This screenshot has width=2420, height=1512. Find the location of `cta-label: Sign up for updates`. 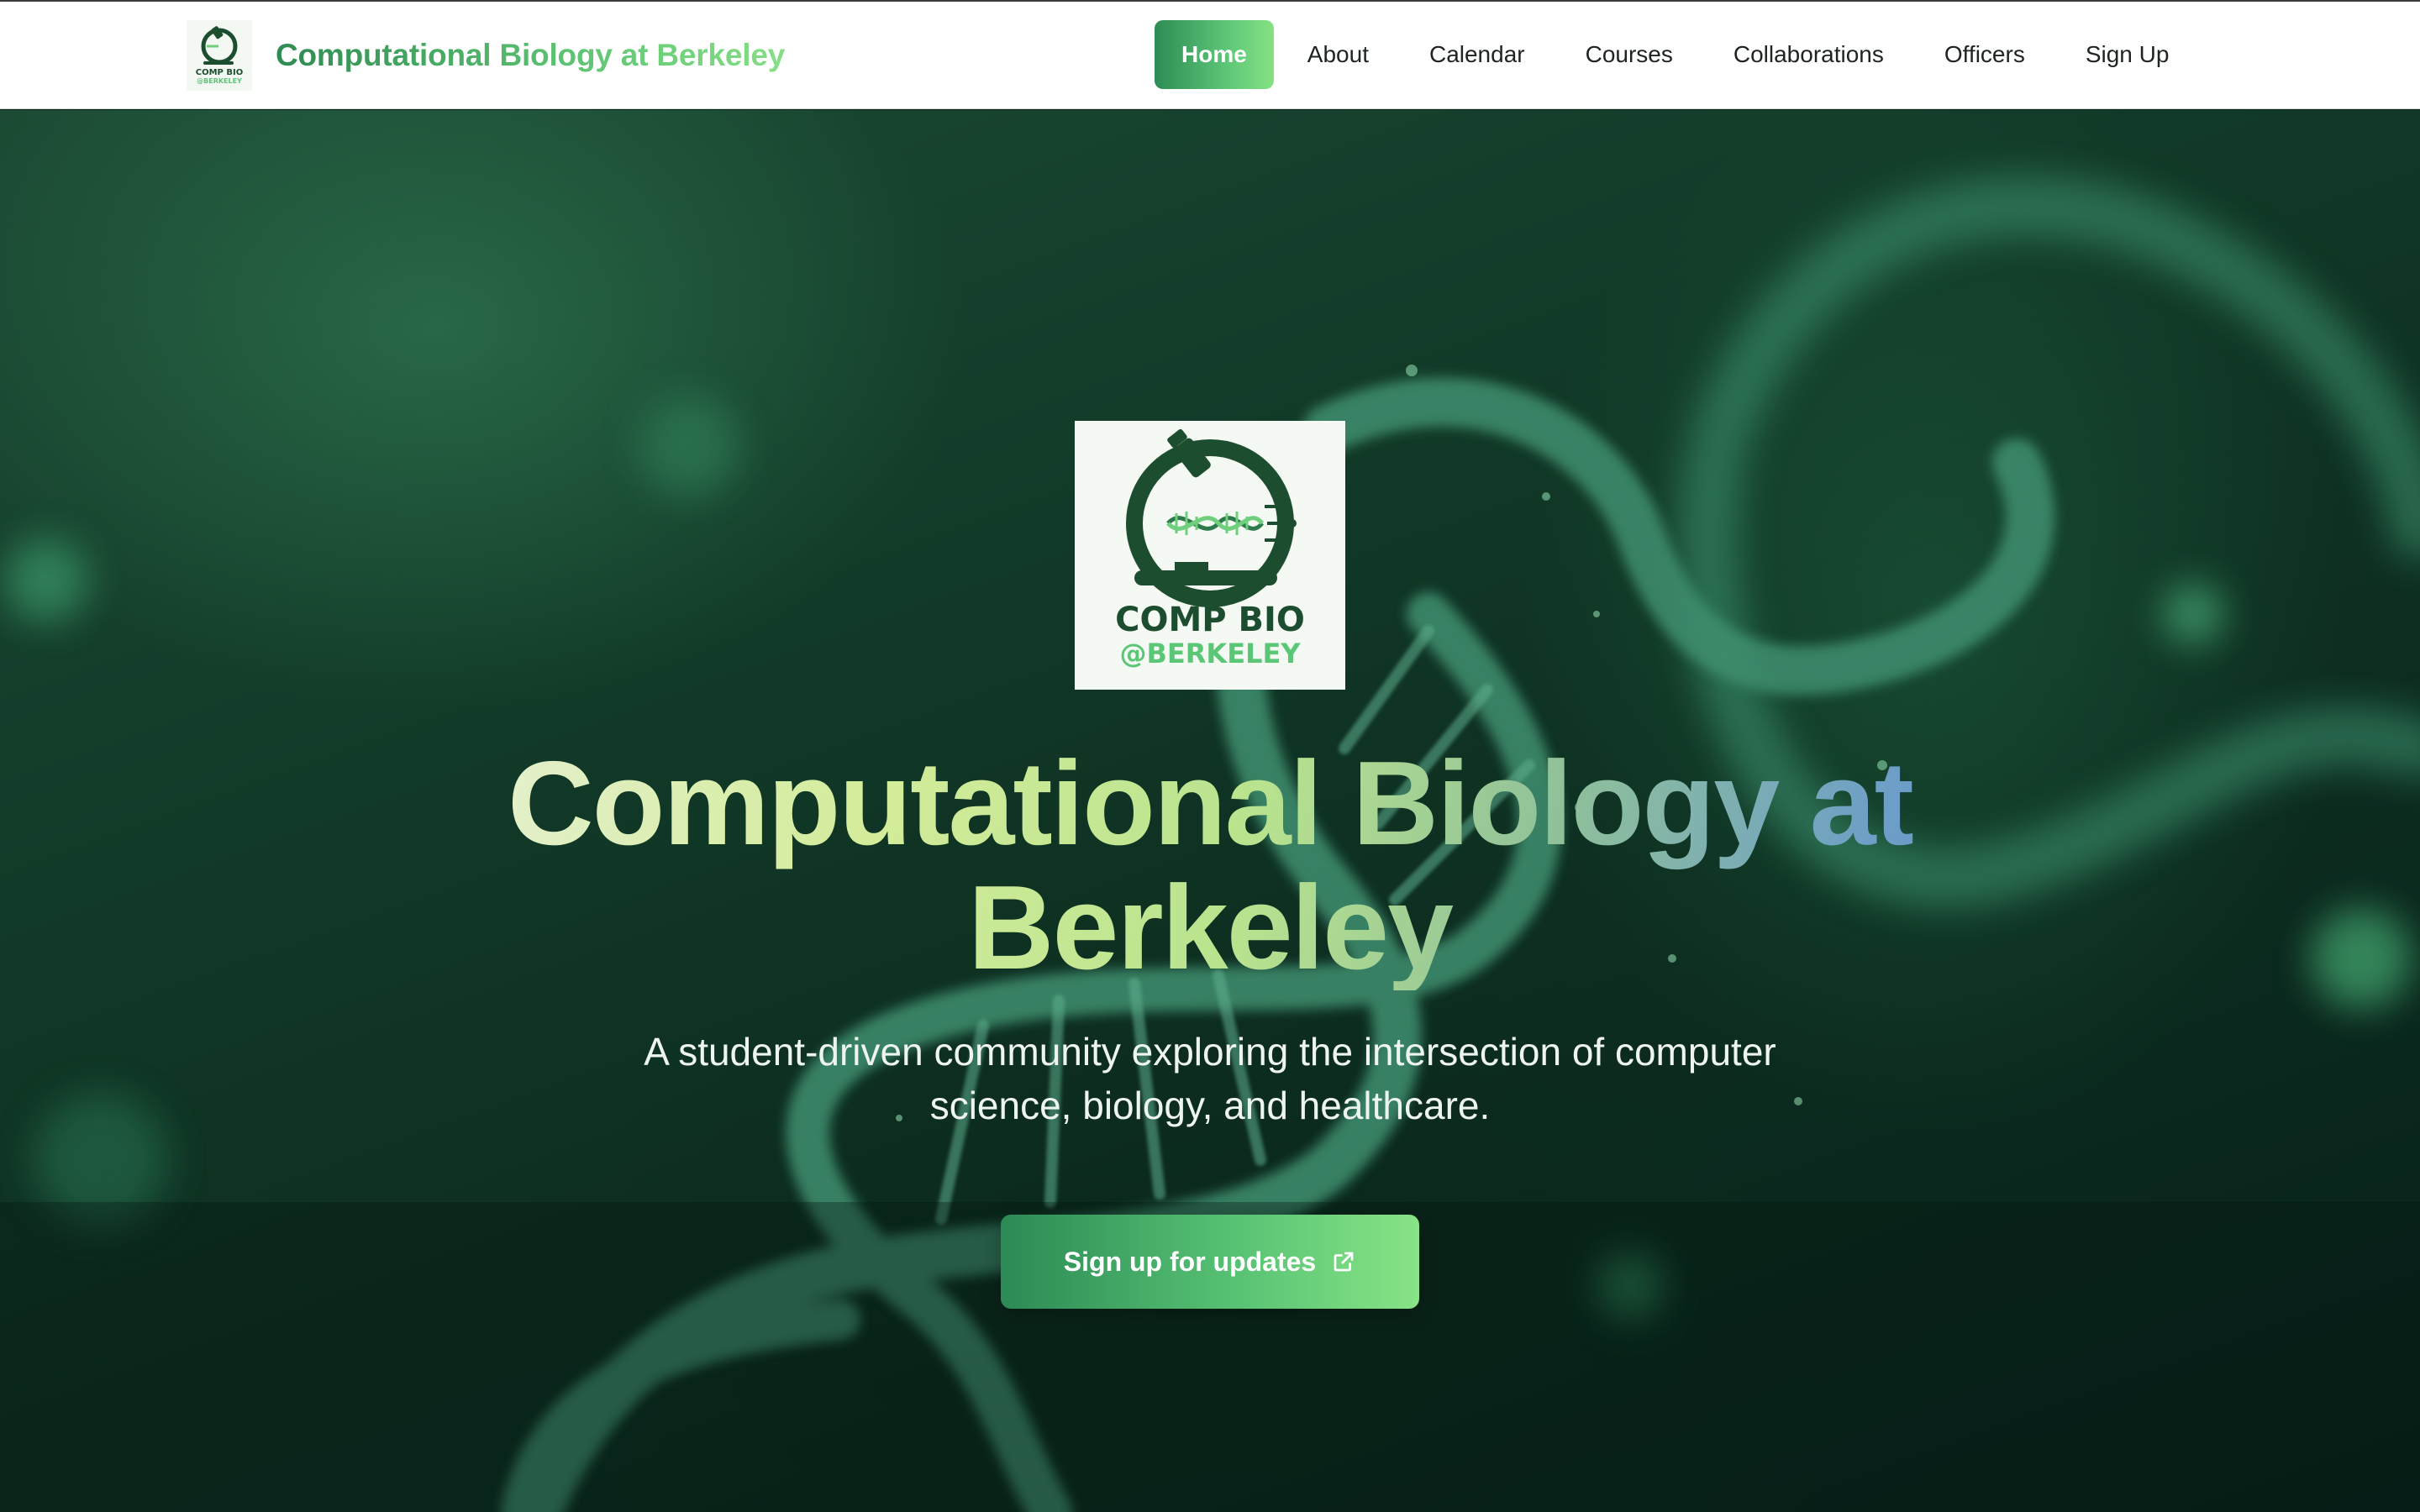

cta-label: Sign up for updates is located at coordinates (1190, 1261).